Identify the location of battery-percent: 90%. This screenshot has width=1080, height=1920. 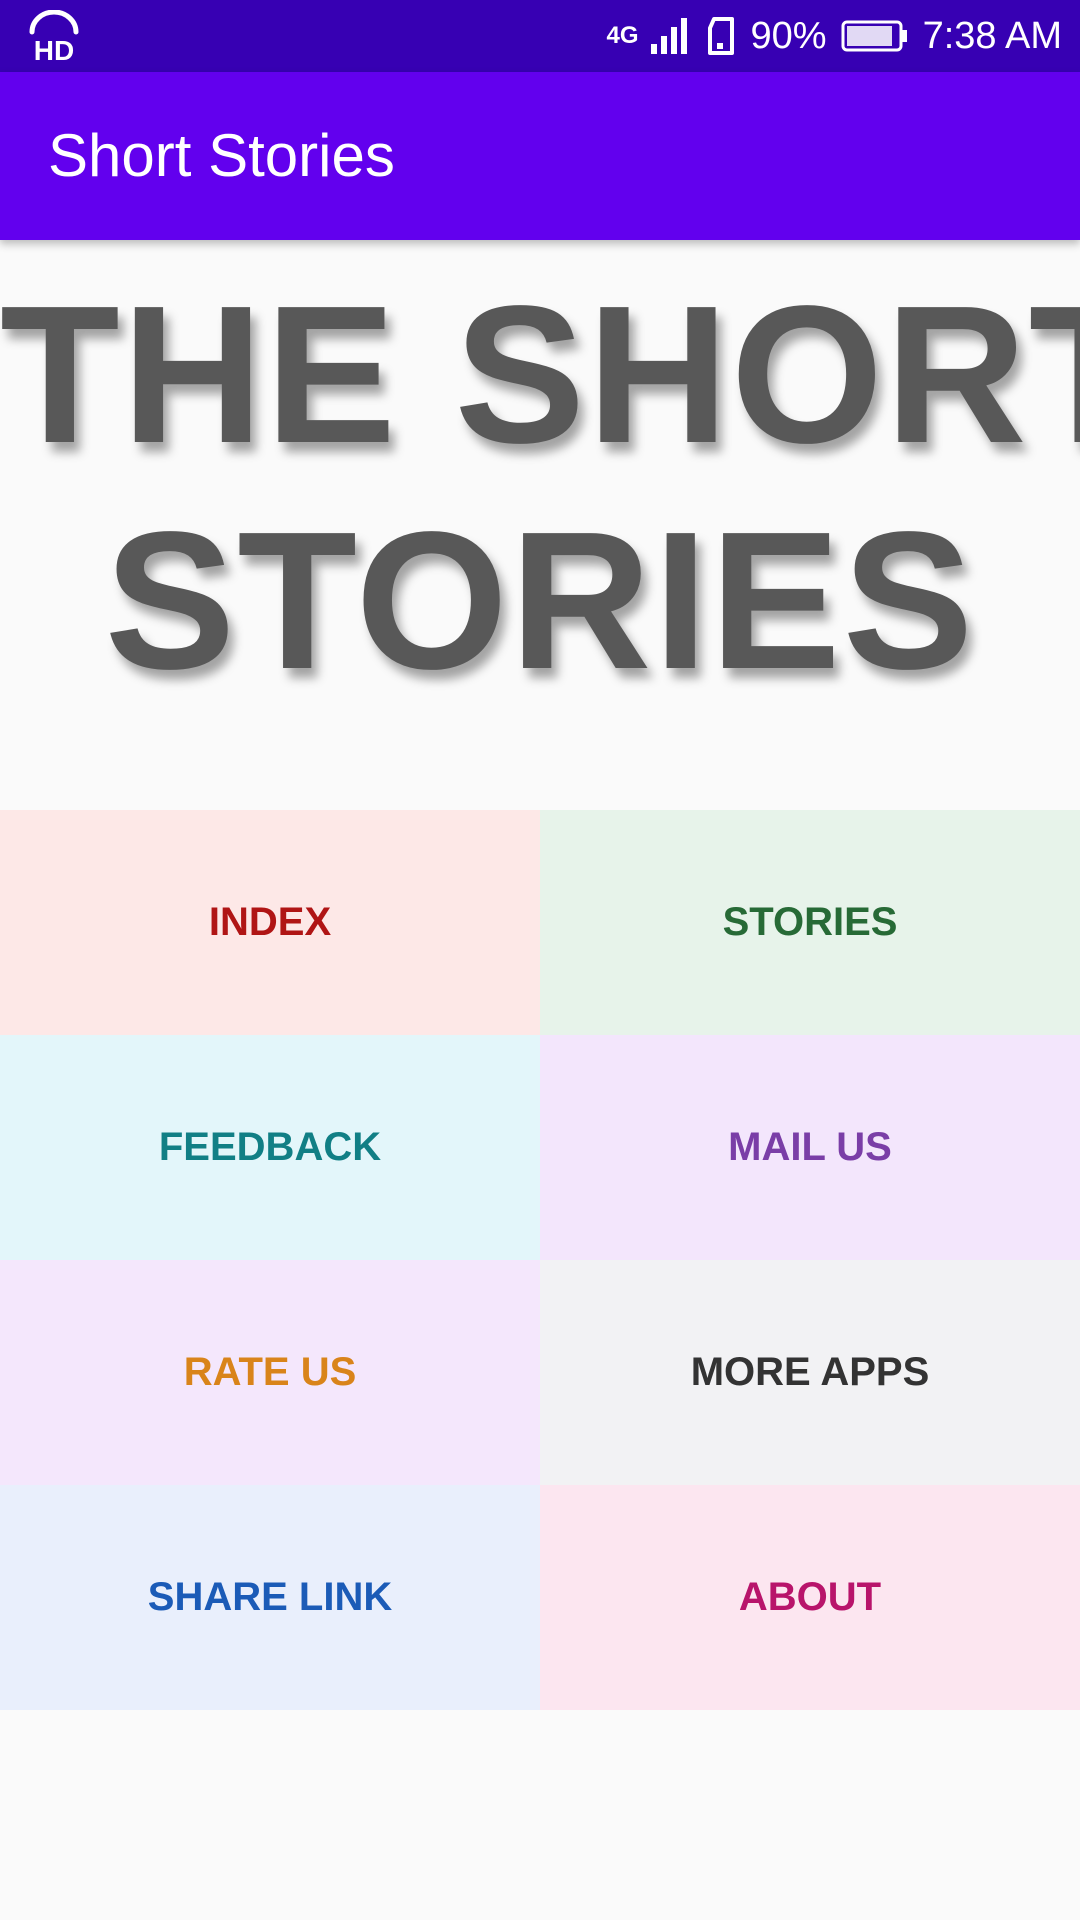
(788, 35).